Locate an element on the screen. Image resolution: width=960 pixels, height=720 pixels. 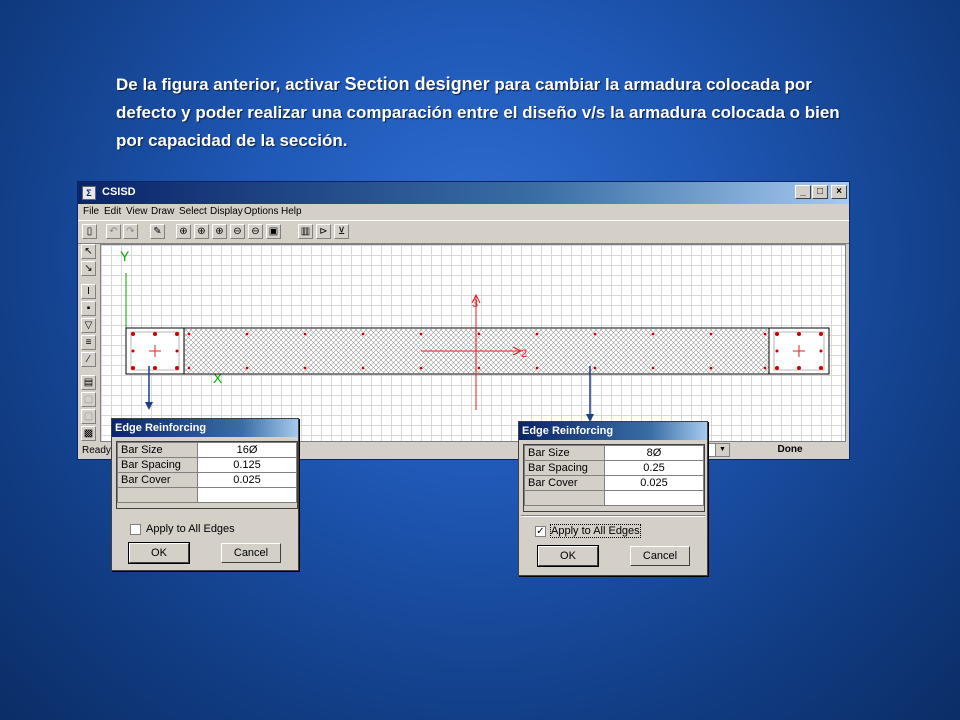
angle-view-icon: ⊻ is located at coordinates (341, 231).